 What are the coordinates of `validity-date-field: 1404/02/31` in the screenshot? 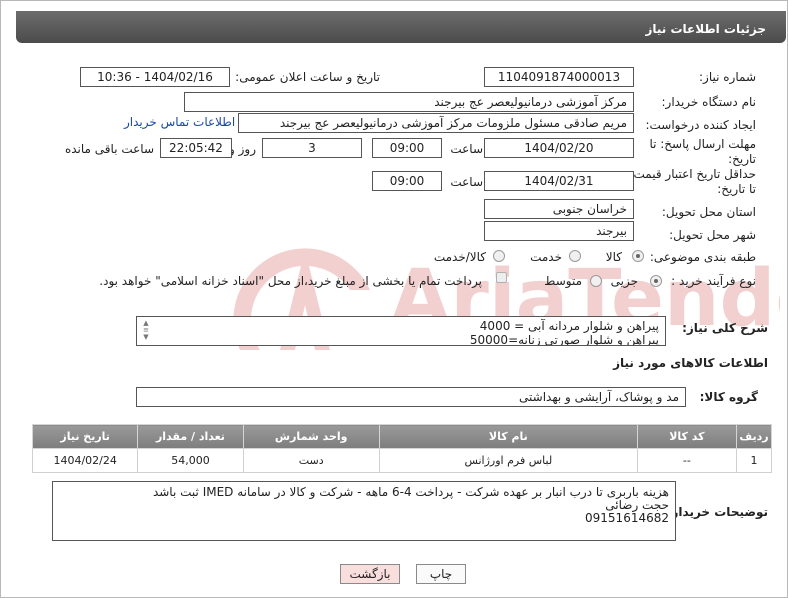 It's located at (559, 181).